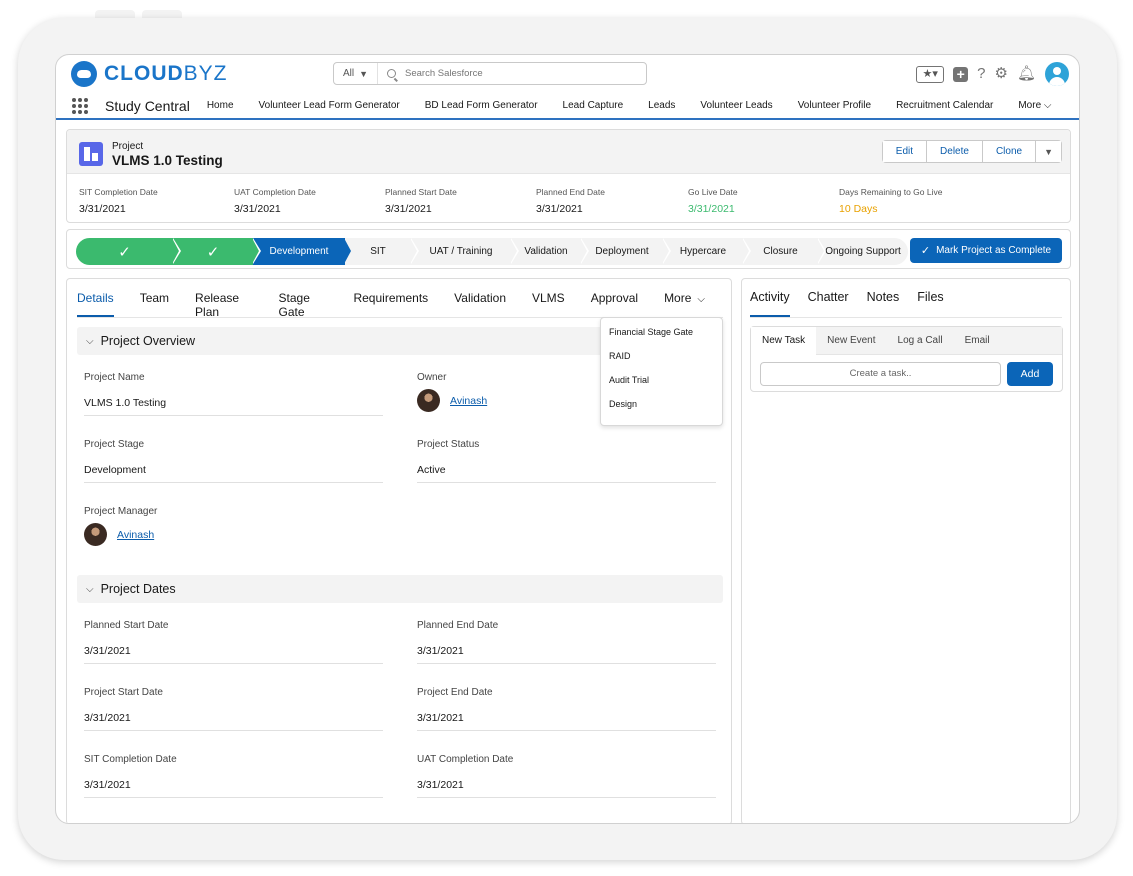 This screenshot has width=1133, height=876. What do you see at coordinates (224, 304) in the screenshot?
I see `tab-release-plan: Release Plan` at bounding box center [224, 304].